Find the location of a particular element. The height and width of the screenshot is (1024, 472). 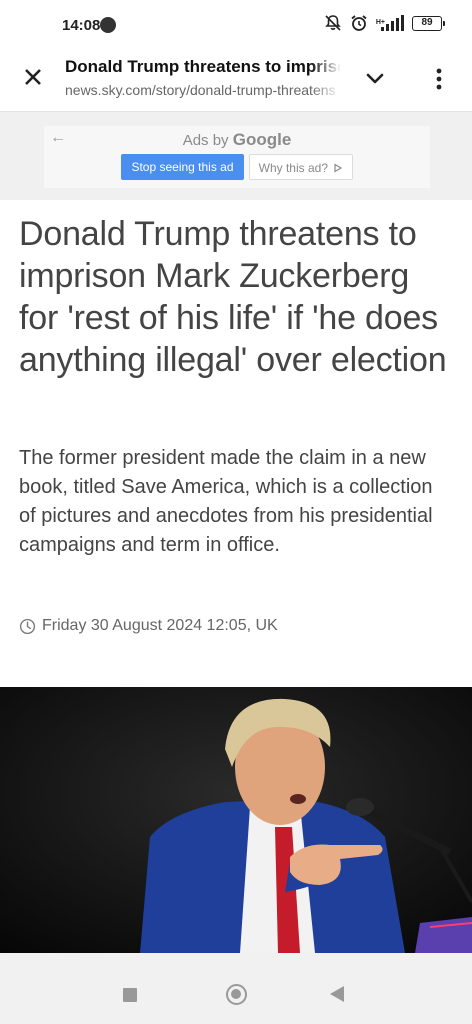

status-icons: H+ 89 is located at coordinates (384, 23).